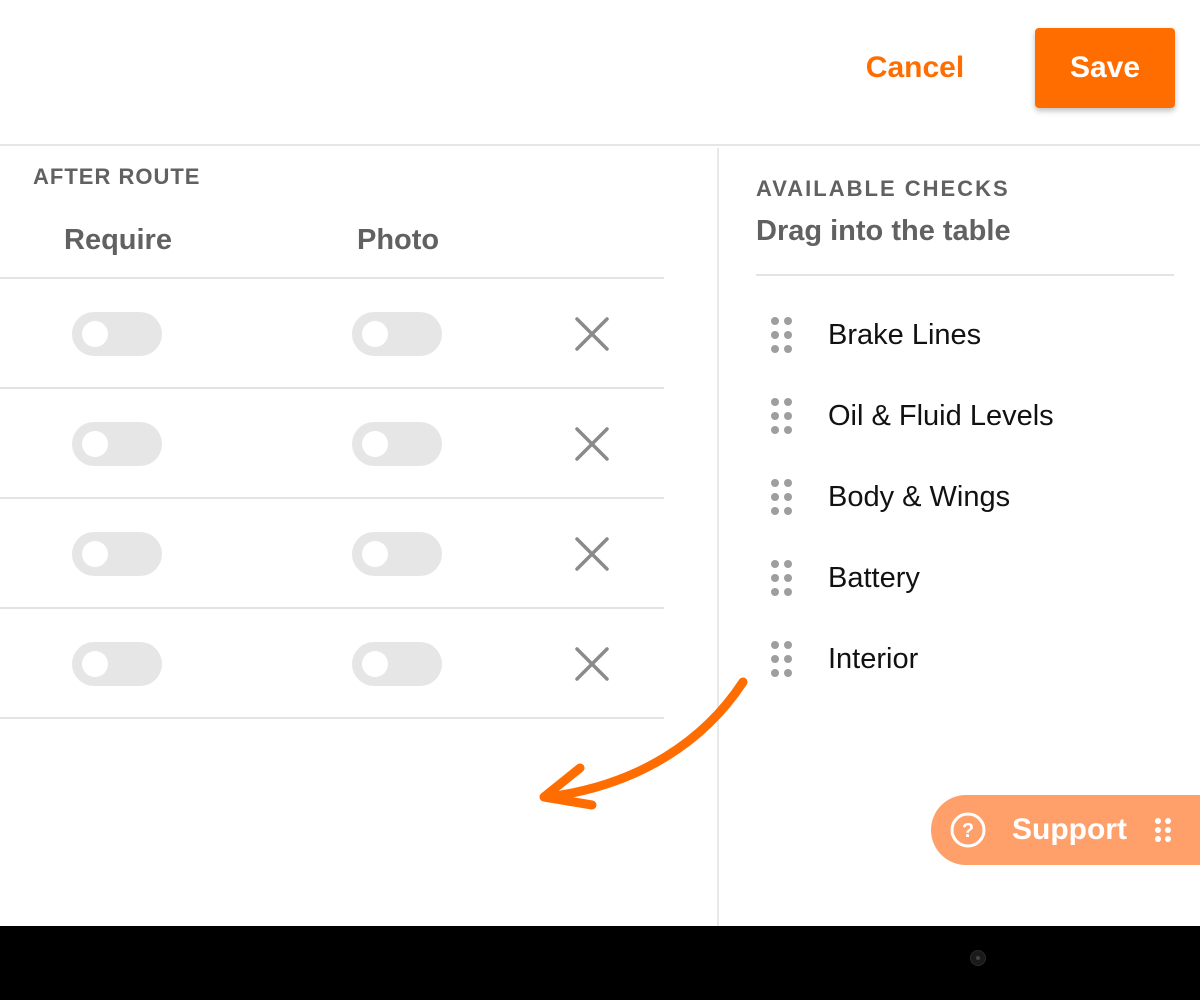 Image resolution: width=1200 pixels, height=1000 pixels. I want to click on available-check-item: Interior, so click(959, 659).